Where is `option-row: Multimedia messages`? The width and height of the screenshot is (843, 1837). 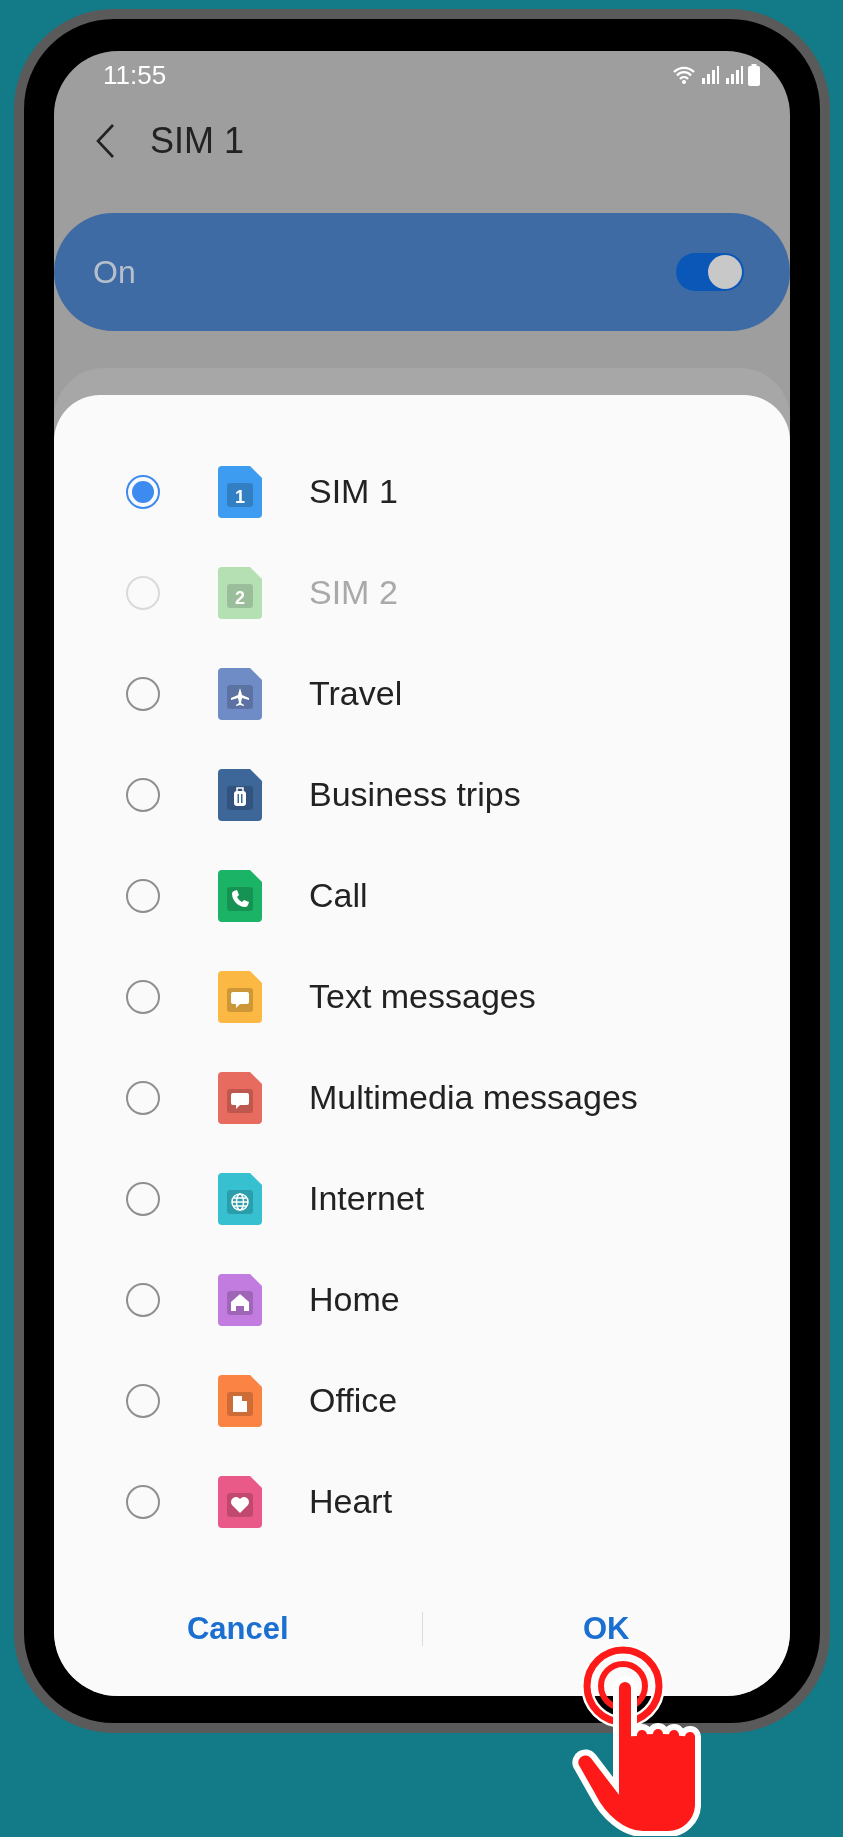 option-row: Multimedia messages is located at coordinates (422, 1097).